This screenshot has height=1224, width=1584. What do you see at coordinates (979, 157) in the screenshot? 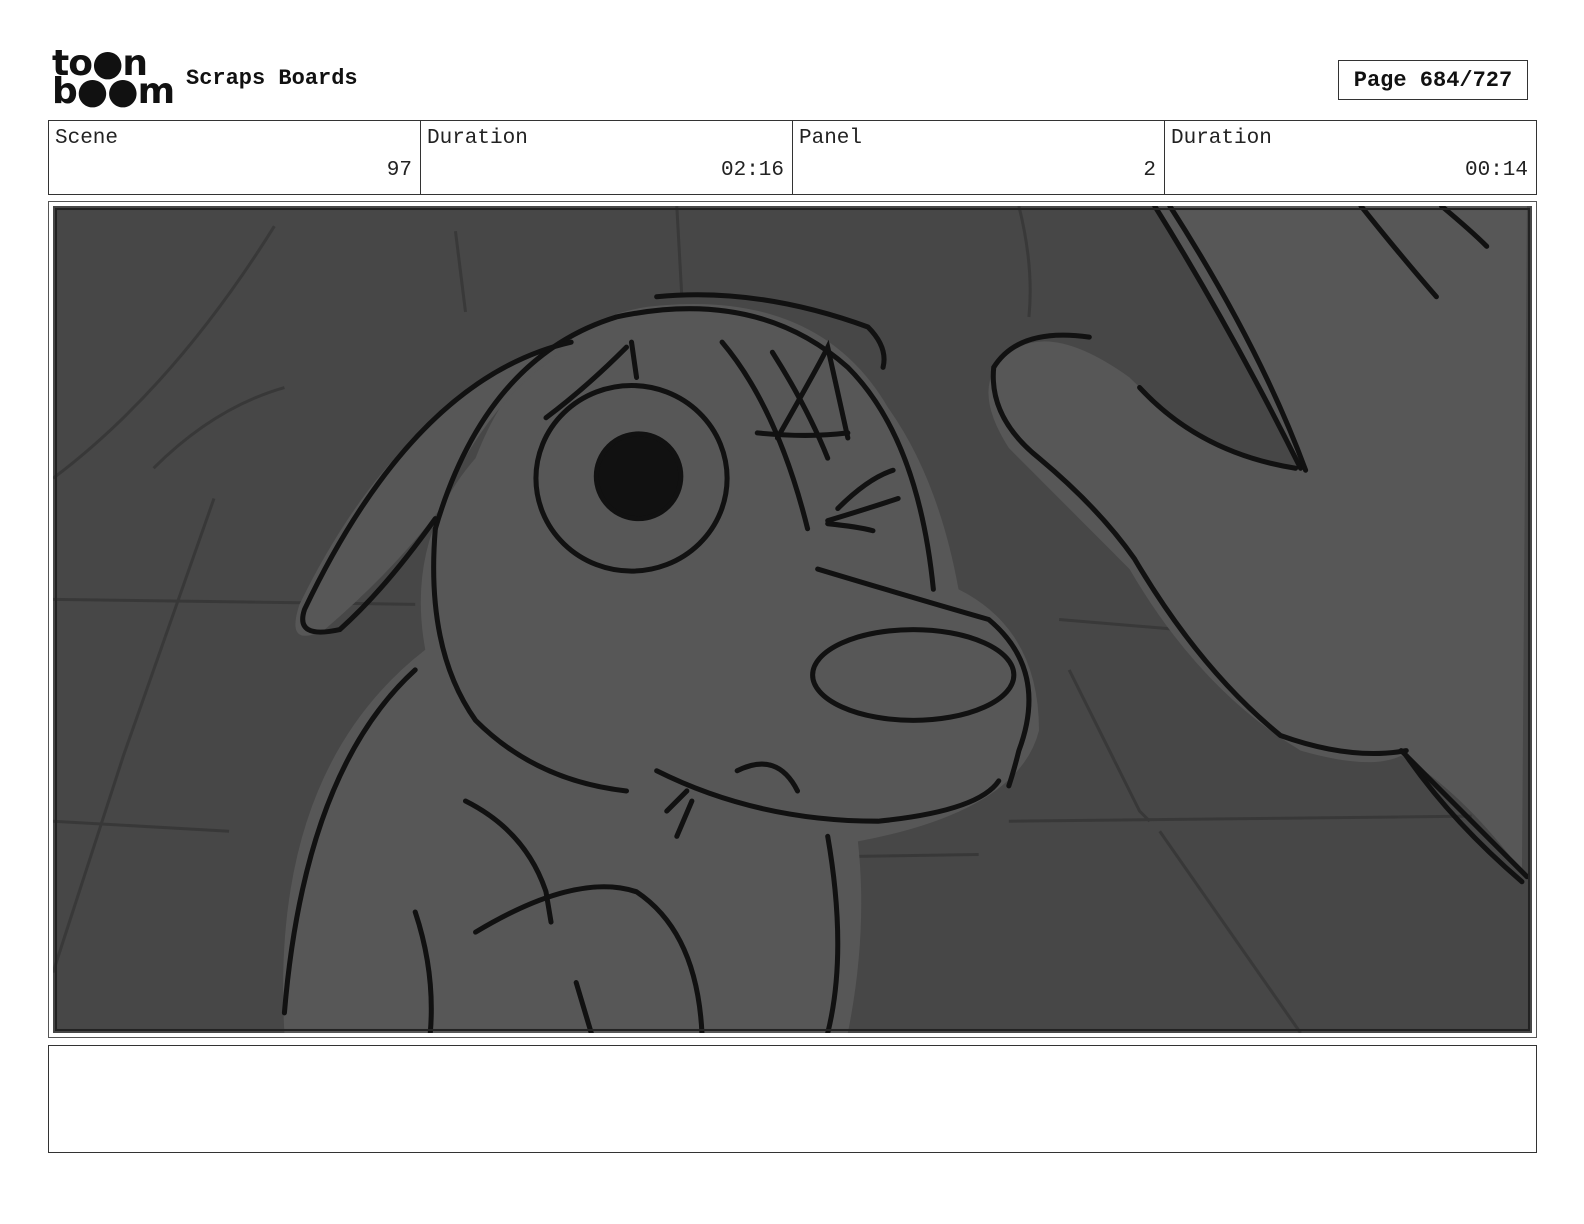
I see `panel-cell: Panel 2` at bounding box center [979, 157].